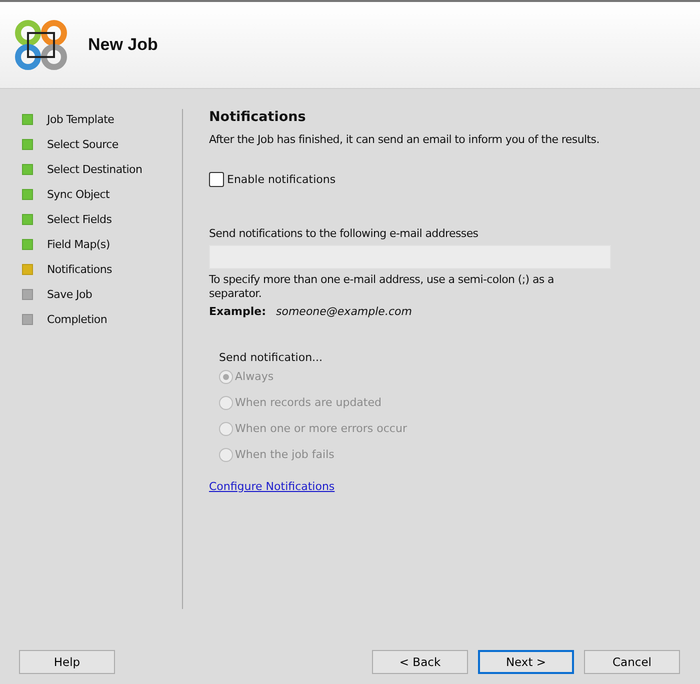 The height and width of the screenshot is (684, 700). What do you see at coordinates (78, 194) in the screenshot?
I see `step-label: Sync Object` at bounding box center [78, 194].